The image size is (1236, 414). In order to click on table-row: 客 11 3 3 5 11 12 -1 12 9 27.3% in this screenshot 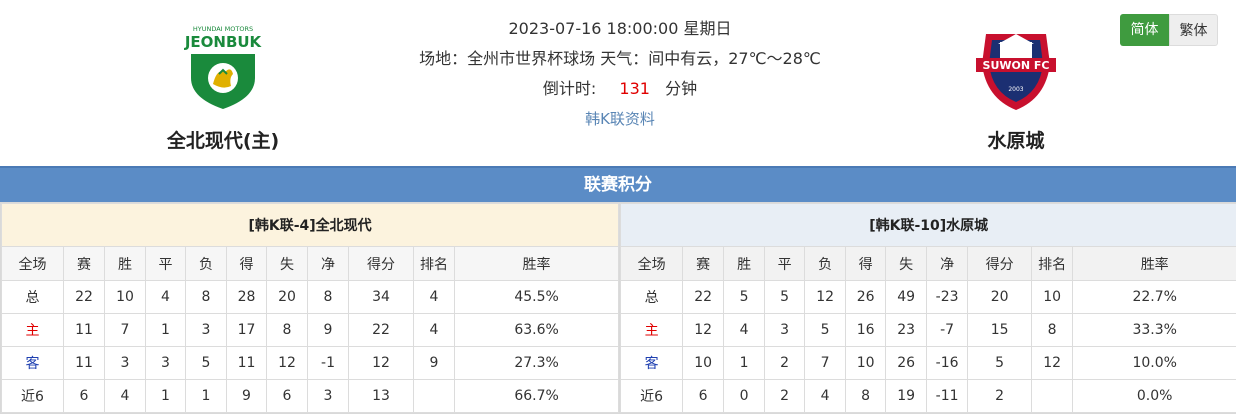, I will do `click(310, 363)`.